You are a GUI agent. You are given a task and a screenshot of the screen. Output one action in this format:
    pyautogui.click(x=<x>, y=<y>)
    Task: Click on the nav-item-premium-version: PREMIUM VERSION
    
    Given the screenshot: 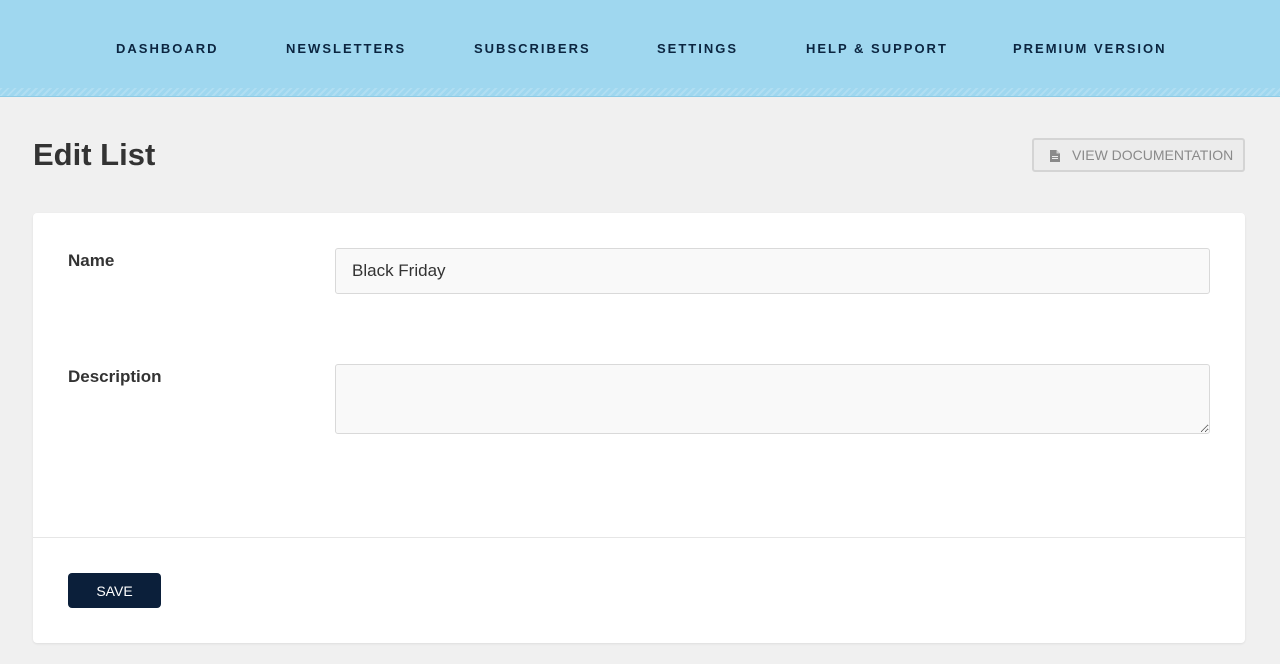 What is the action you would take?
    pyautogui.click(x=1090, y=48)
    